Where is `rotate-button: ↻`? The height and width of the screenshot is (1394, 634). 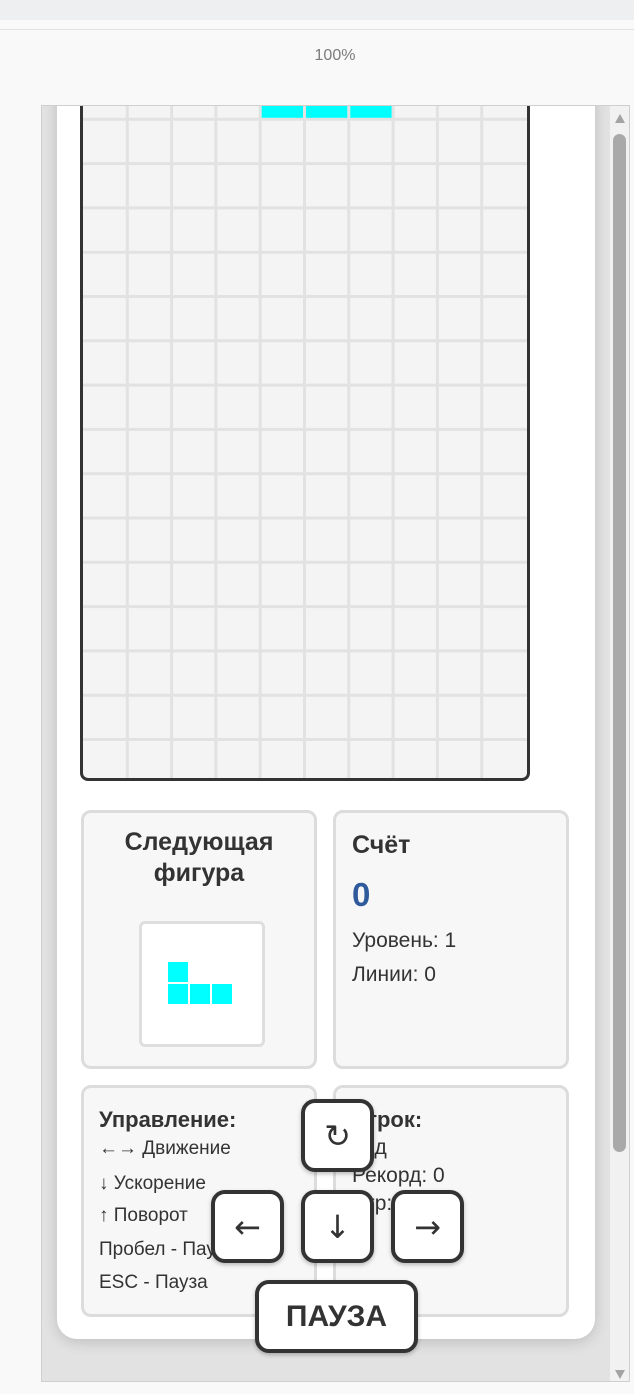
rotate-button: ↻ is located at coordinates (337, 1135).